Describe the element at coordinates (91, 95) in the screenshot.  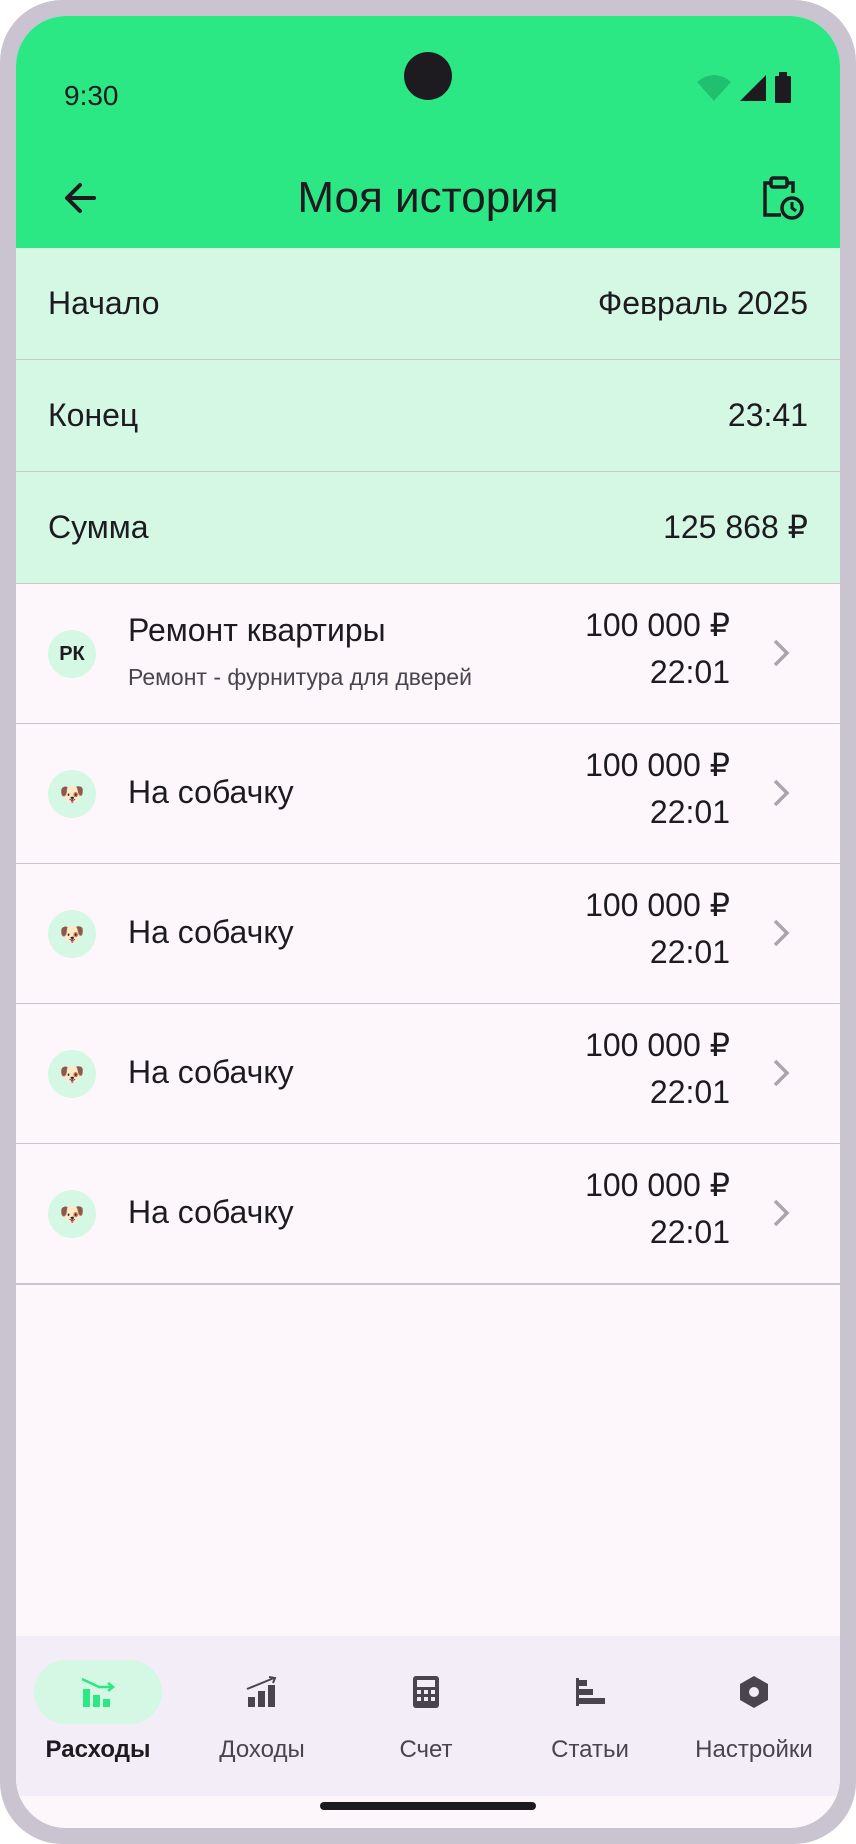
I see `status-time: 9:30` at that location.